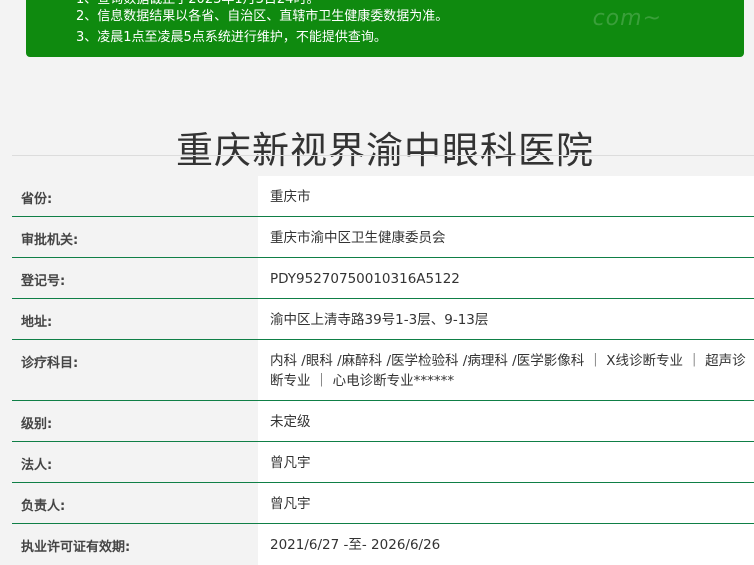 The image size is (754, 565). What do you see at coordinates (510, 320) in the screenshot?
I see `row-value: 渝中区上清寺路39号1-3层、9-13层` at bounding box center [510, 320].